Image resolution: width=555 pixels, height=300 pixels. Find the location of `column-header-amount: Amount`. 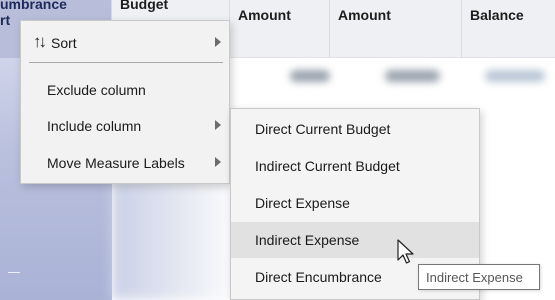

column-header-amount: Amount is located at coordinates (280, 29).